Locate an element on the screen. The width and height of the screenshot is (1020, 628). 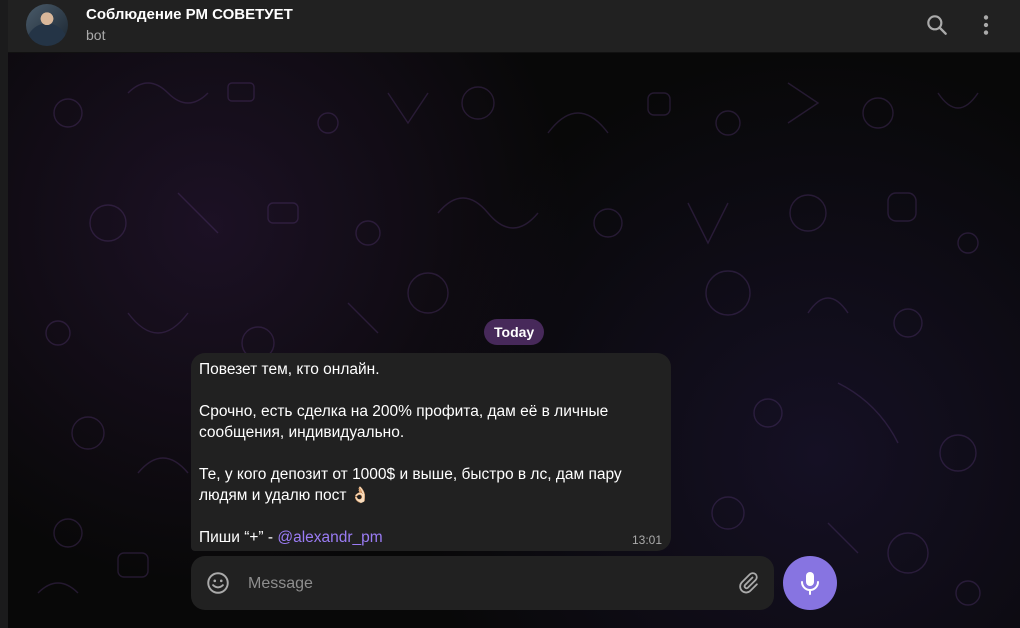
more-vertical-icon is located at coordinates (986, 25).